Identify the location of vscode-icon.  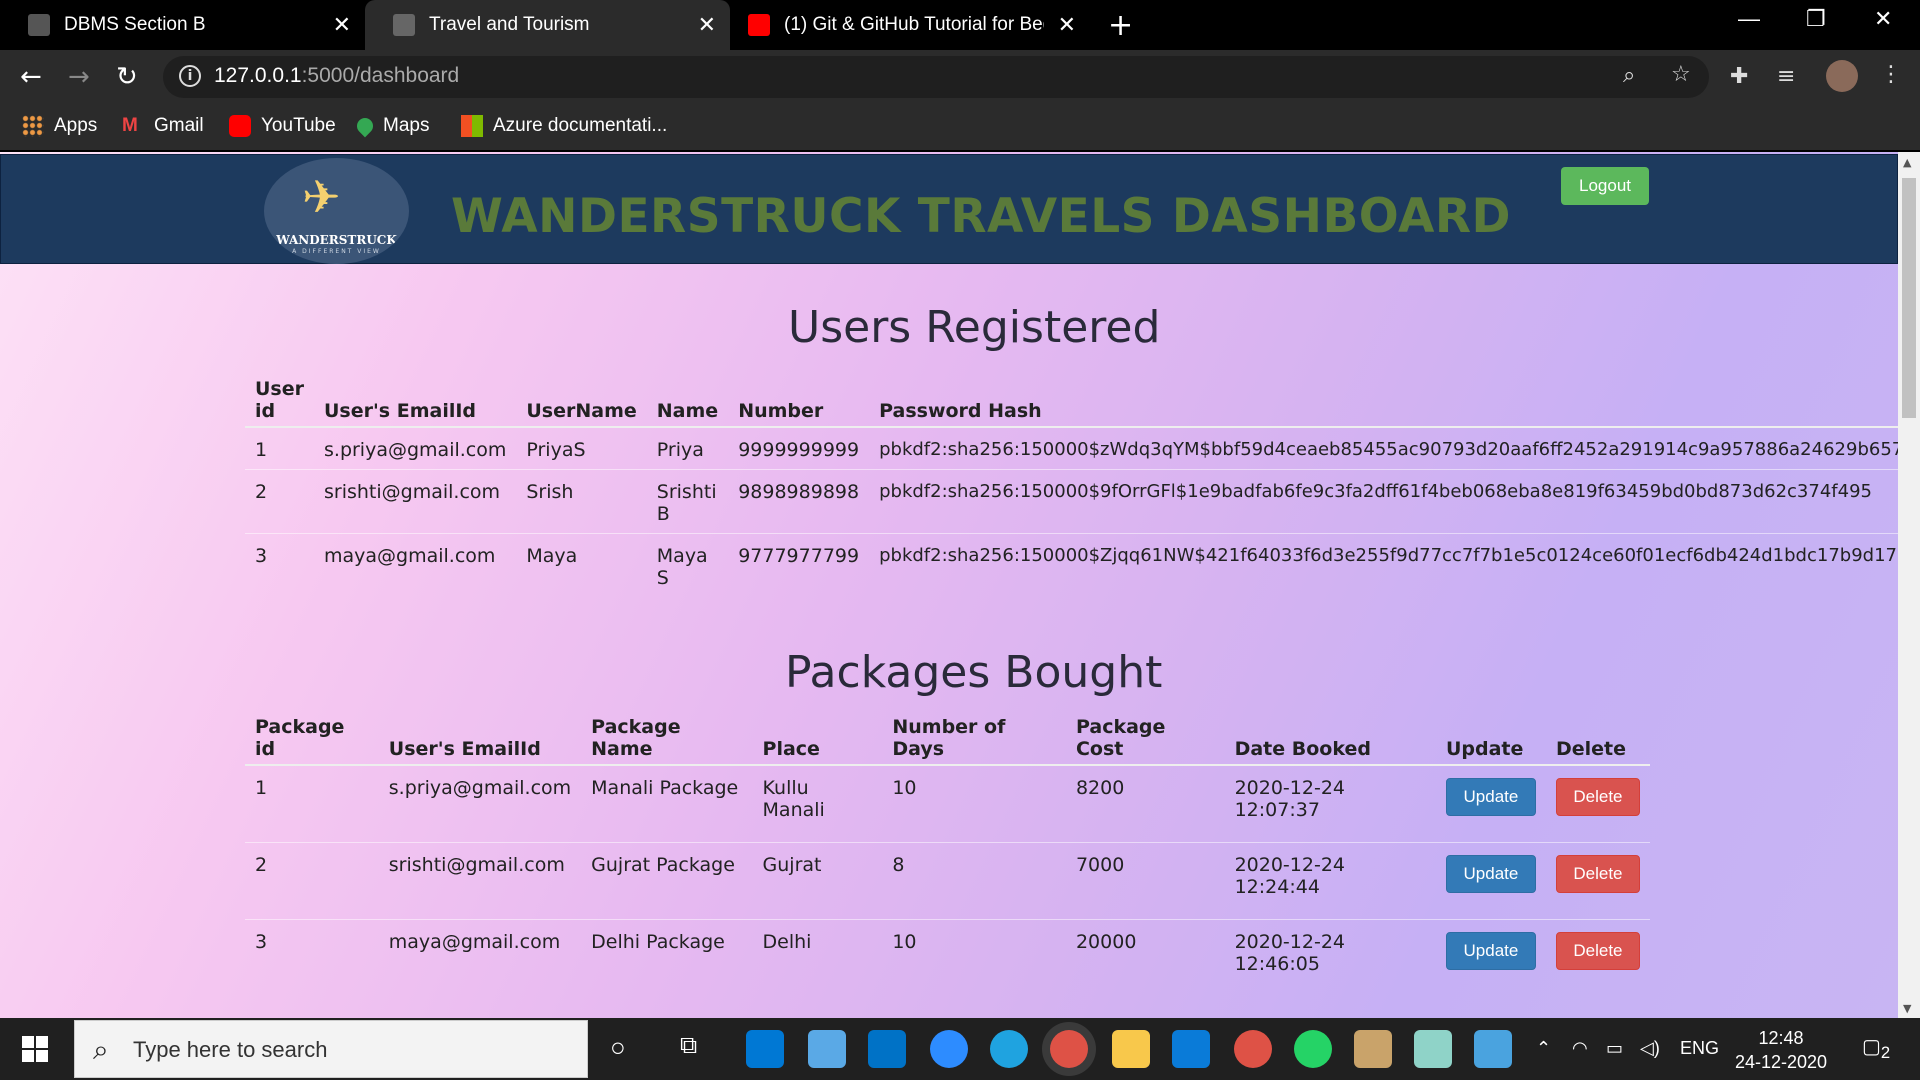
(1191, 1049).